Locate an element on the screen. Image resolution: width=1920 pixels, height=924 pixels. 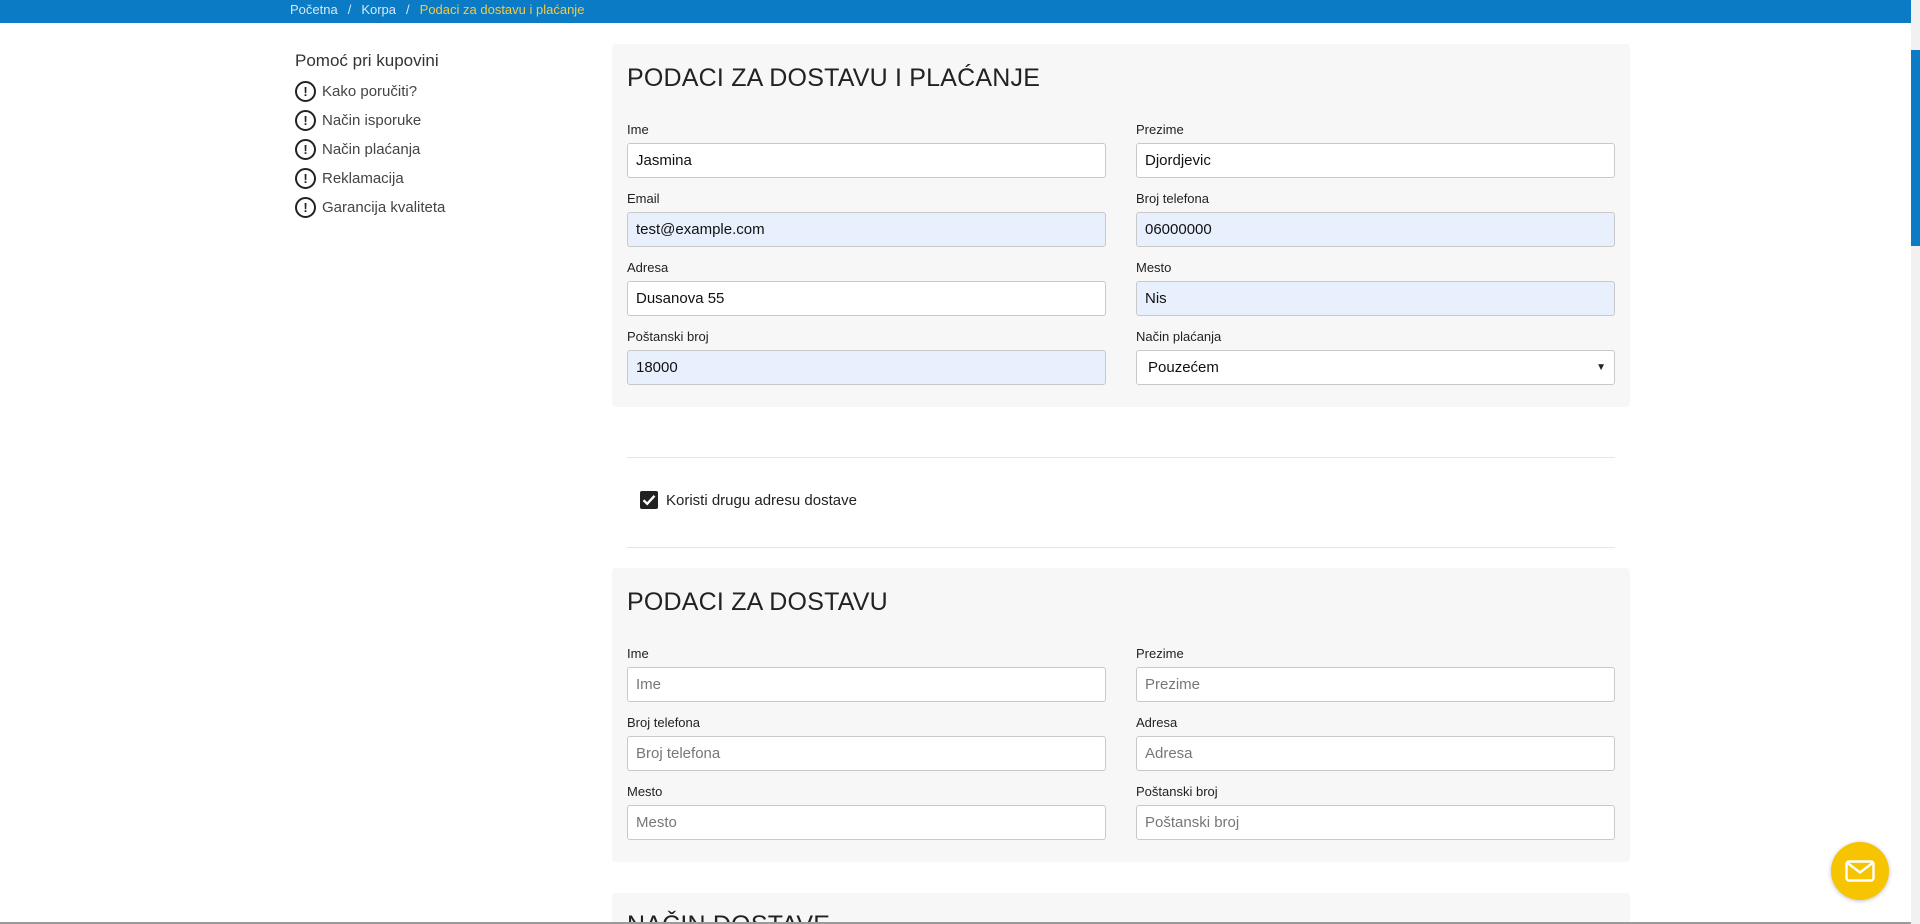
delivery-postal-code-field: Poštanski broj is located at coordinates (1375, 812).